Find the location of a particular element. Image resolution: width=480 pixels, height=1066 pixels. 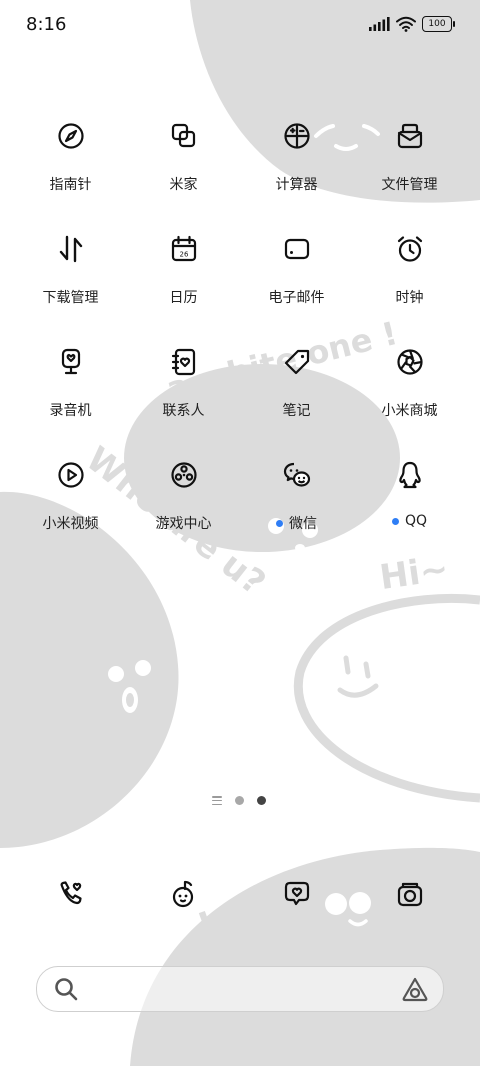

dock-phone is located at coordinates (70, 894).